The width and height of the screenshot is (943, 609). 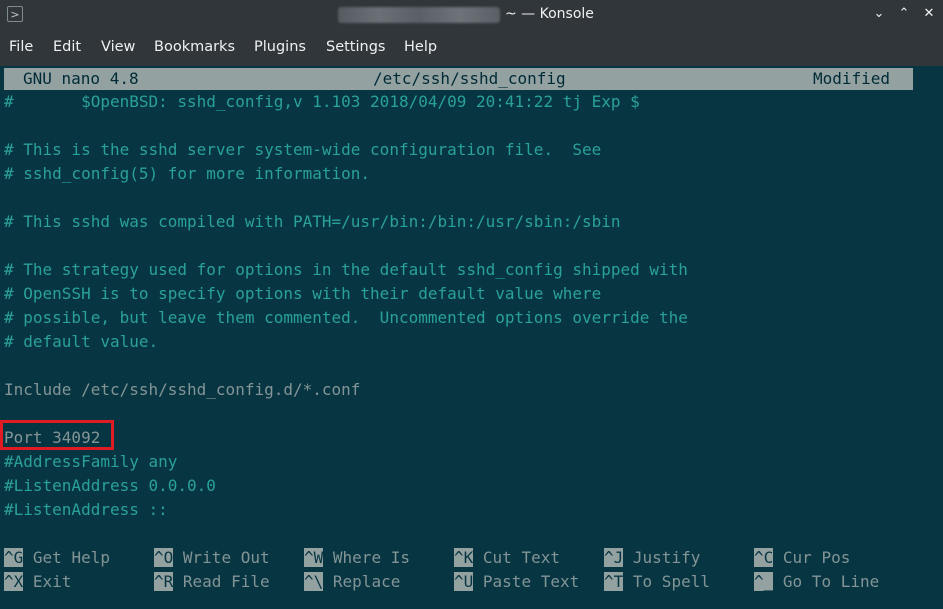 I want to click on shortcut-key: ^_, so click(x=764, y=581).